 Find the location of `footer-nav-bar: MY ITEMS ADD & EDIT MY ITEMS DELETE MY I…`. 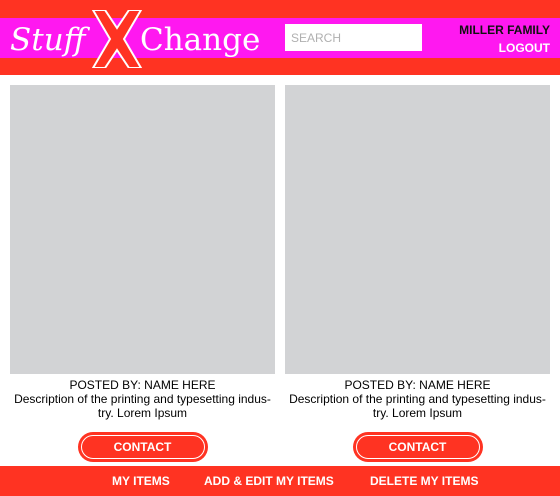

footer-nav-bar: MY ITEMS ADD & EDIT MY ITEMS DELETE MY I… is located at coordinates (280, 481).